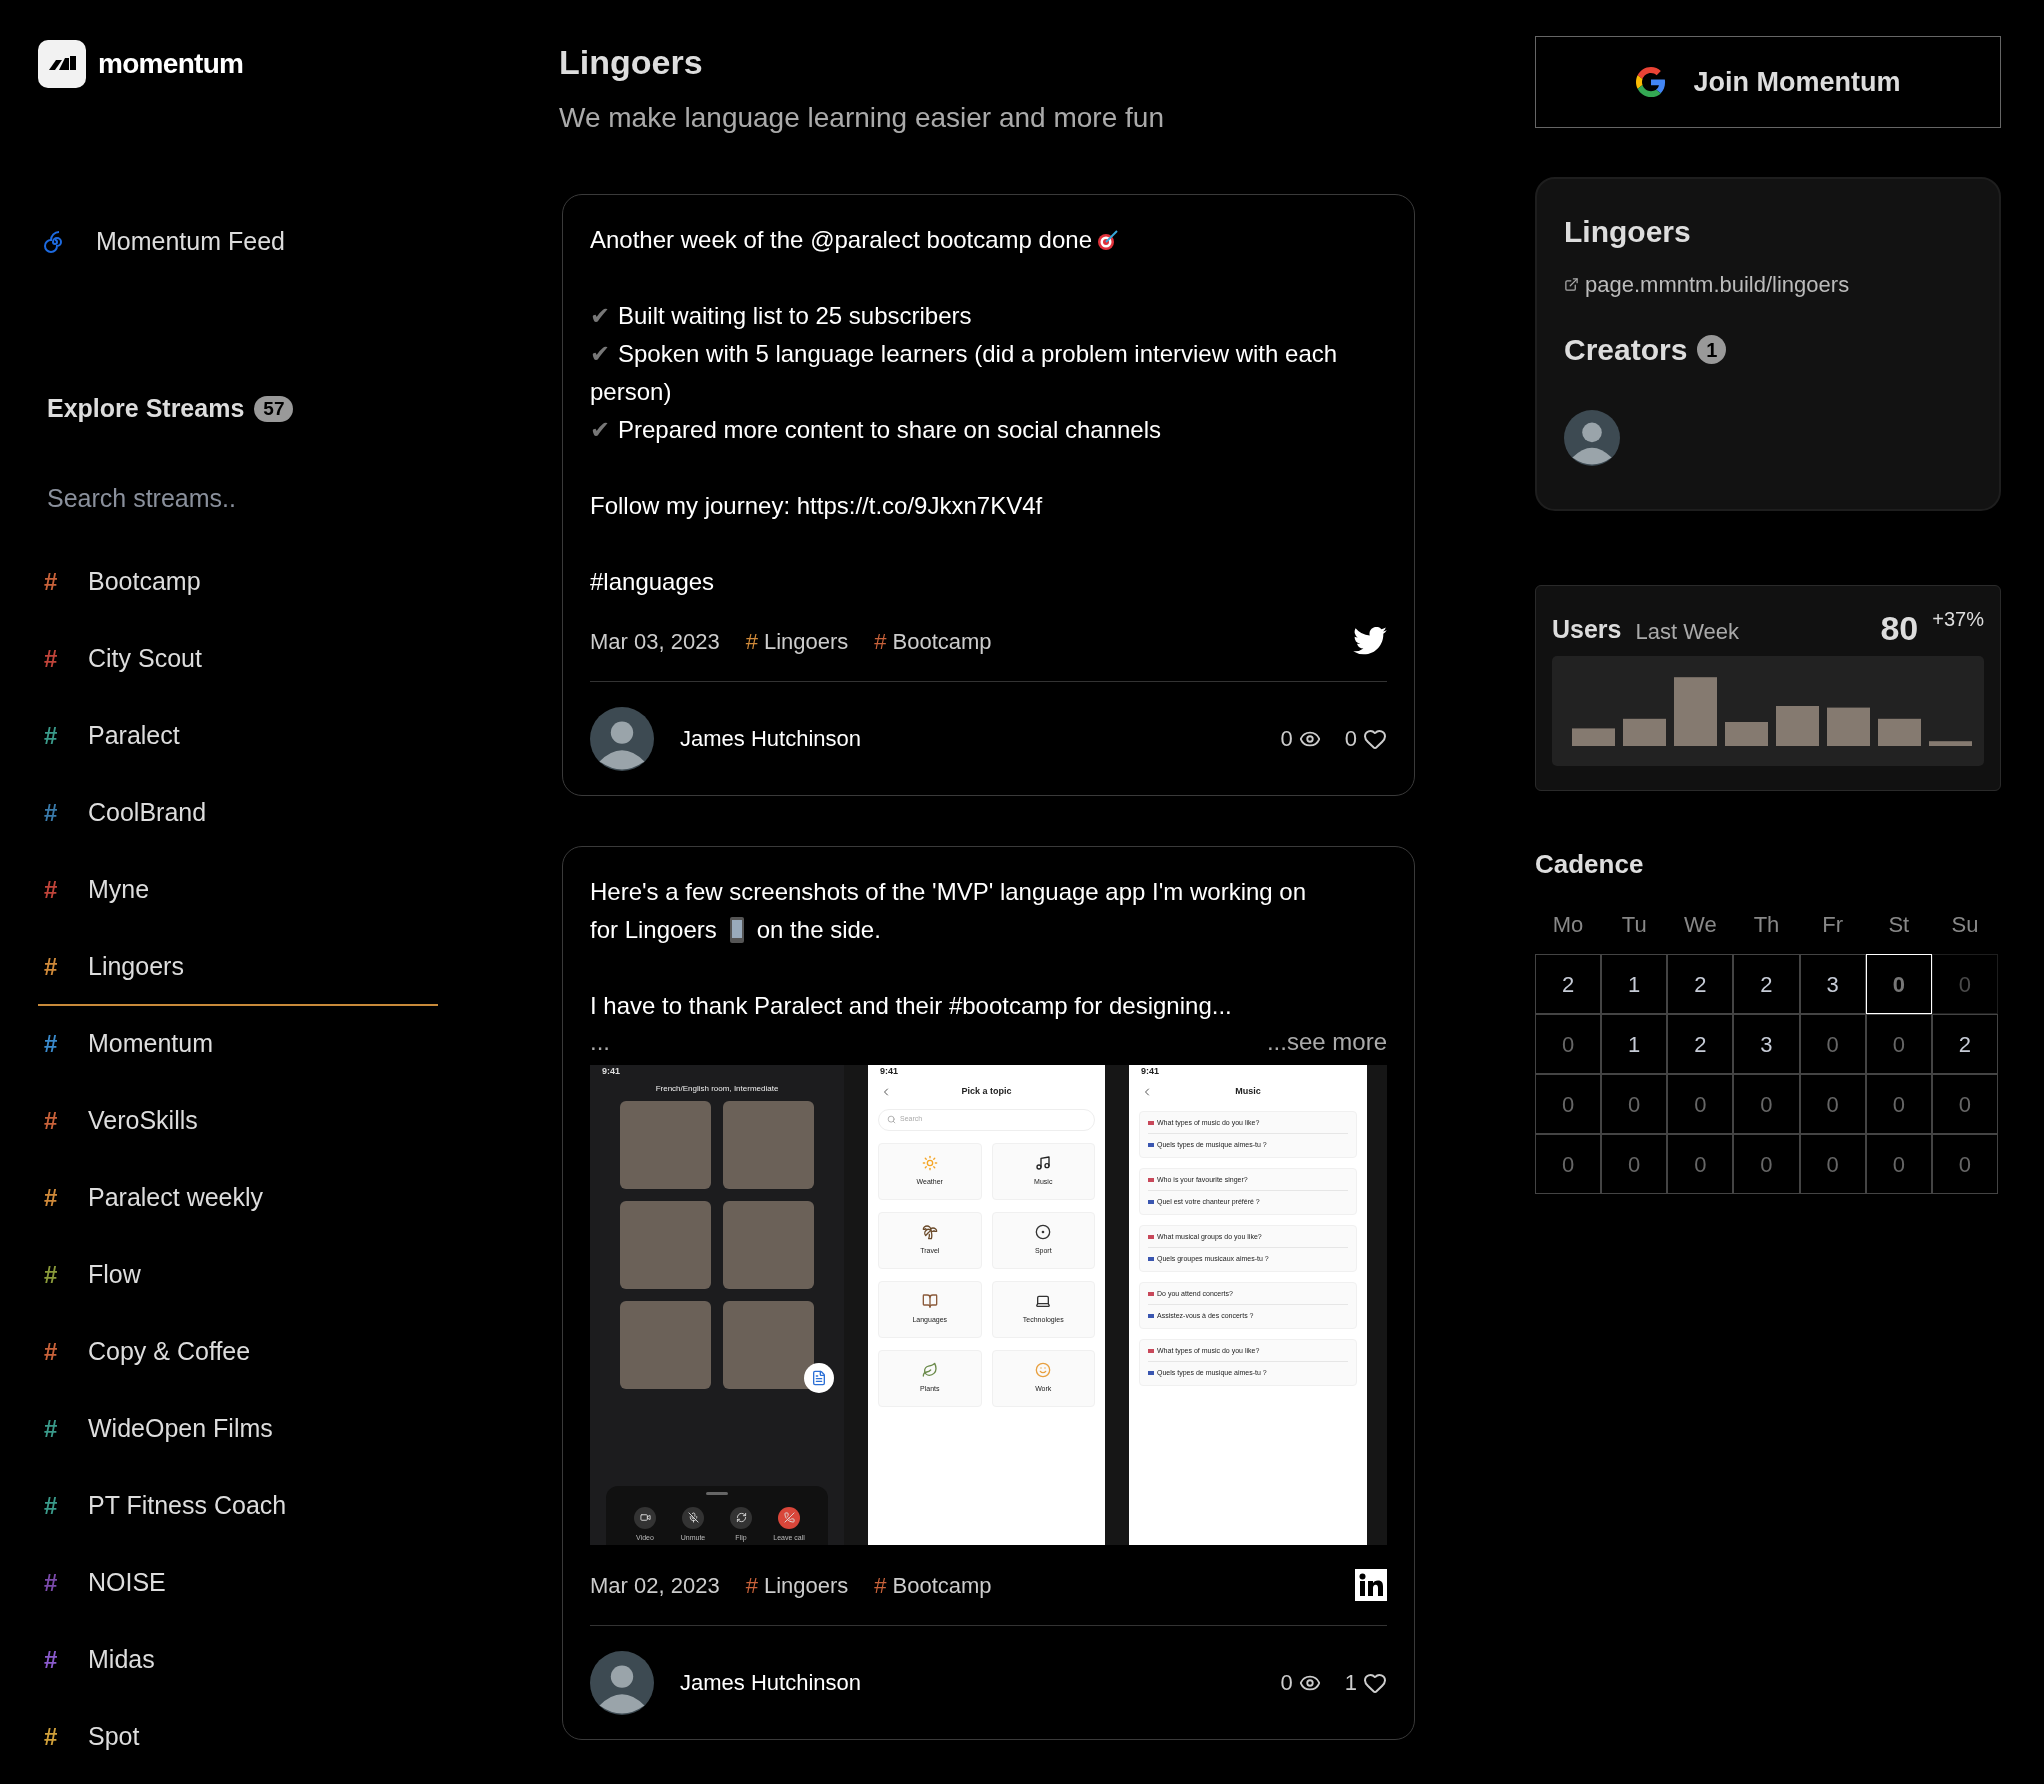  I want to click on stream-label: WideOpen Films, so click(180, 1428).